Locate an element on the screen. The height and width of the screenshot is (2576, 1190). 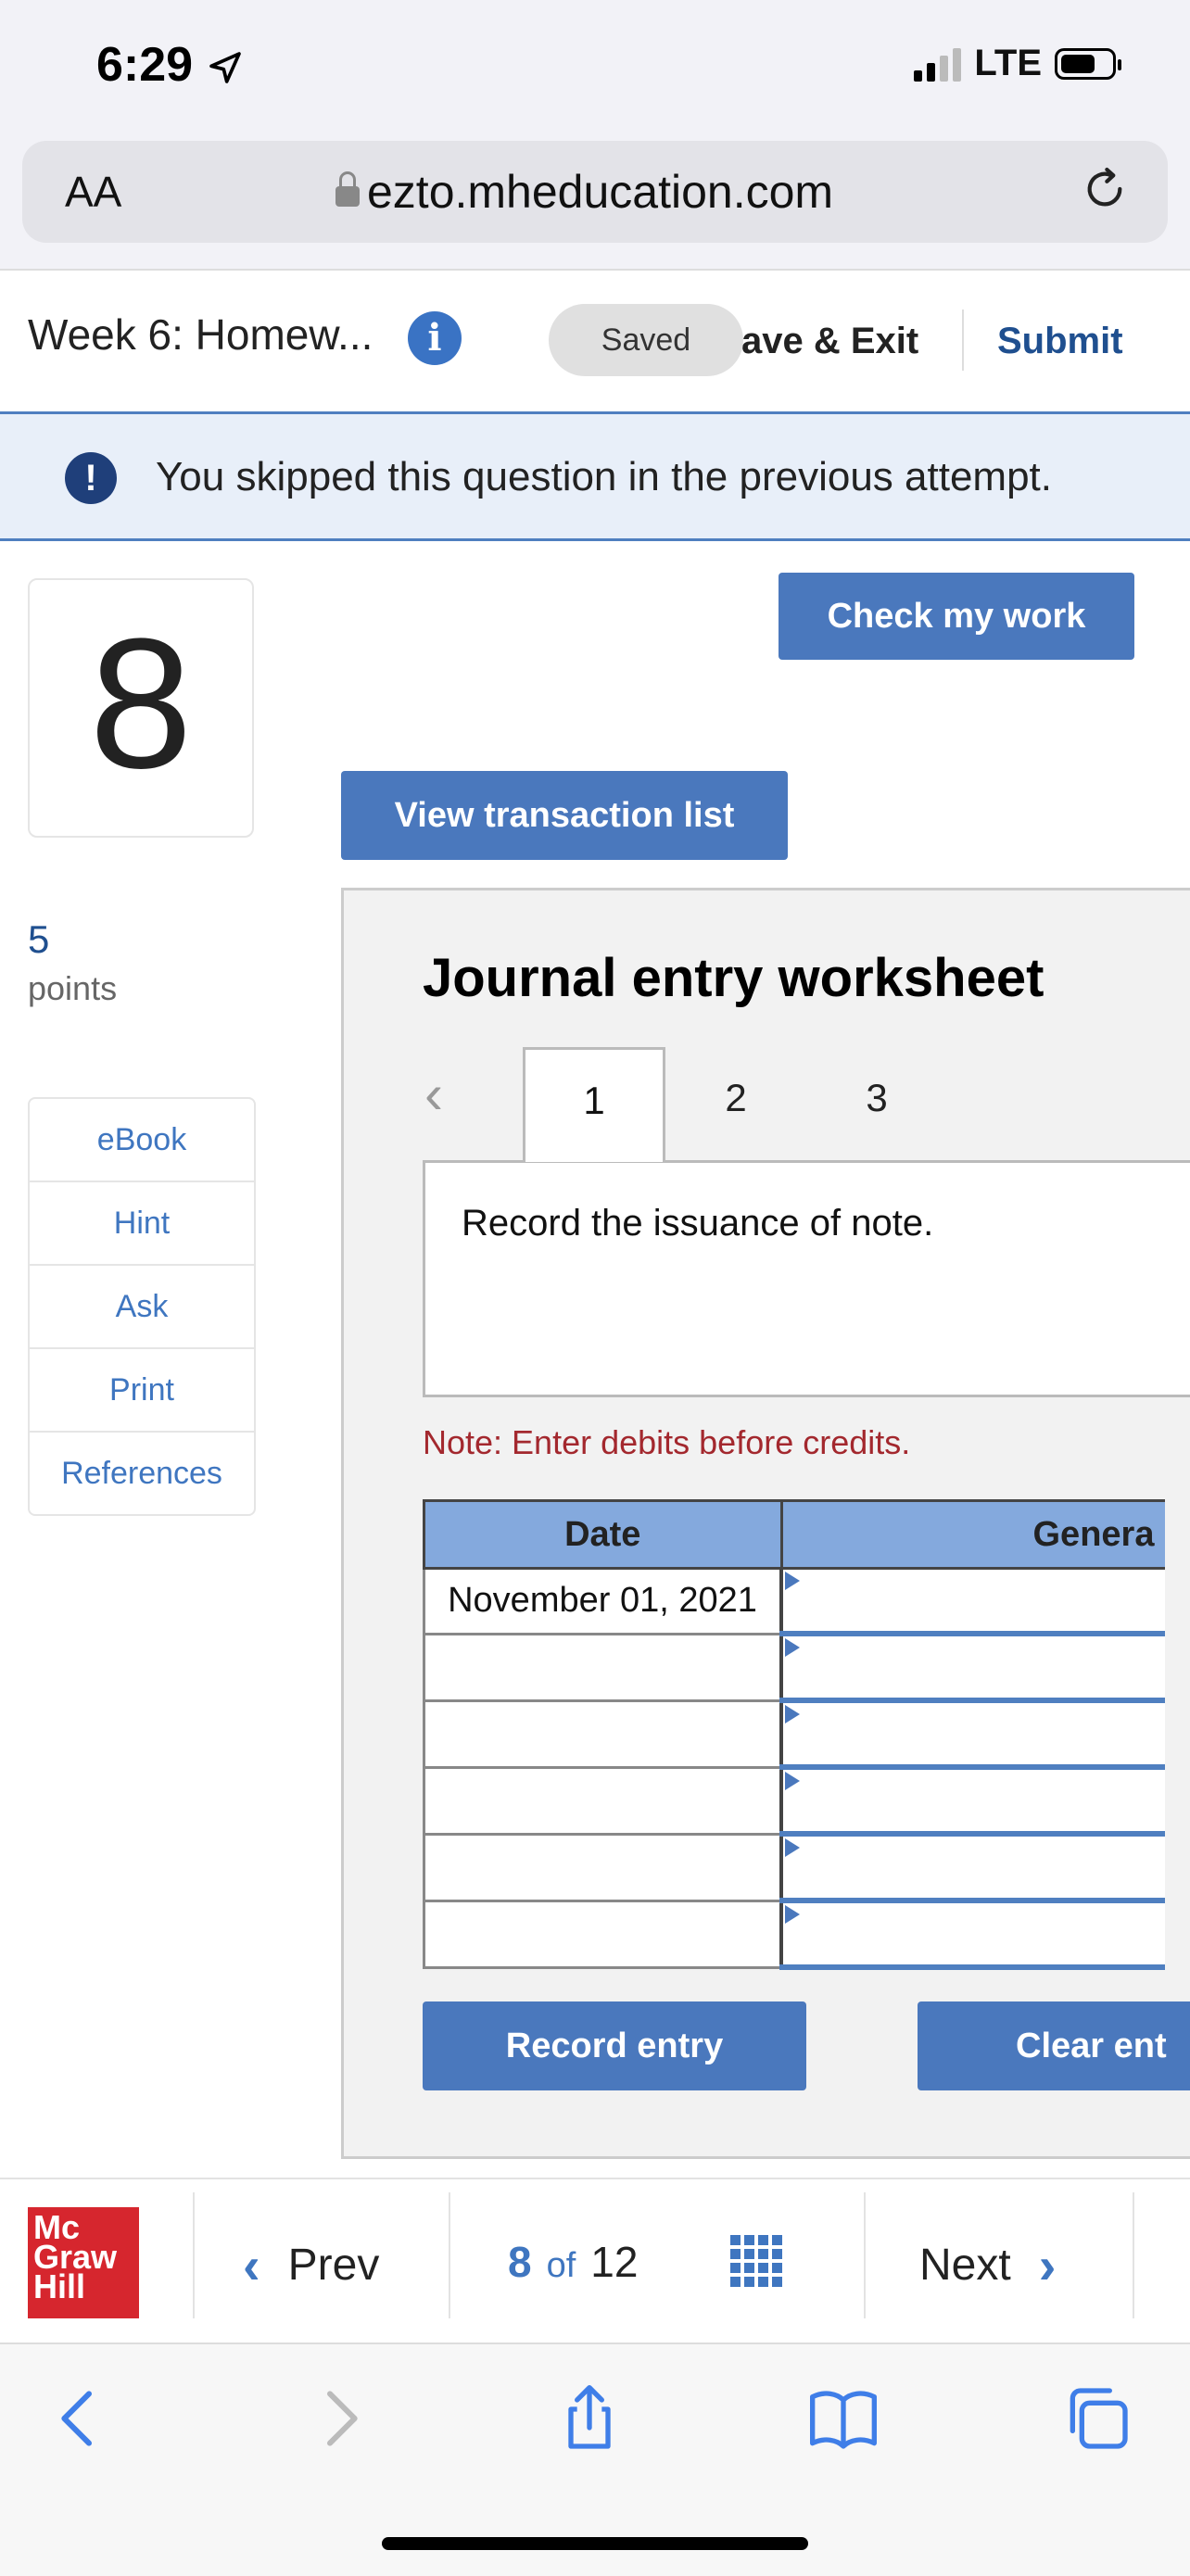
status-indicators: LTE is located at coordinates (1017, 64).